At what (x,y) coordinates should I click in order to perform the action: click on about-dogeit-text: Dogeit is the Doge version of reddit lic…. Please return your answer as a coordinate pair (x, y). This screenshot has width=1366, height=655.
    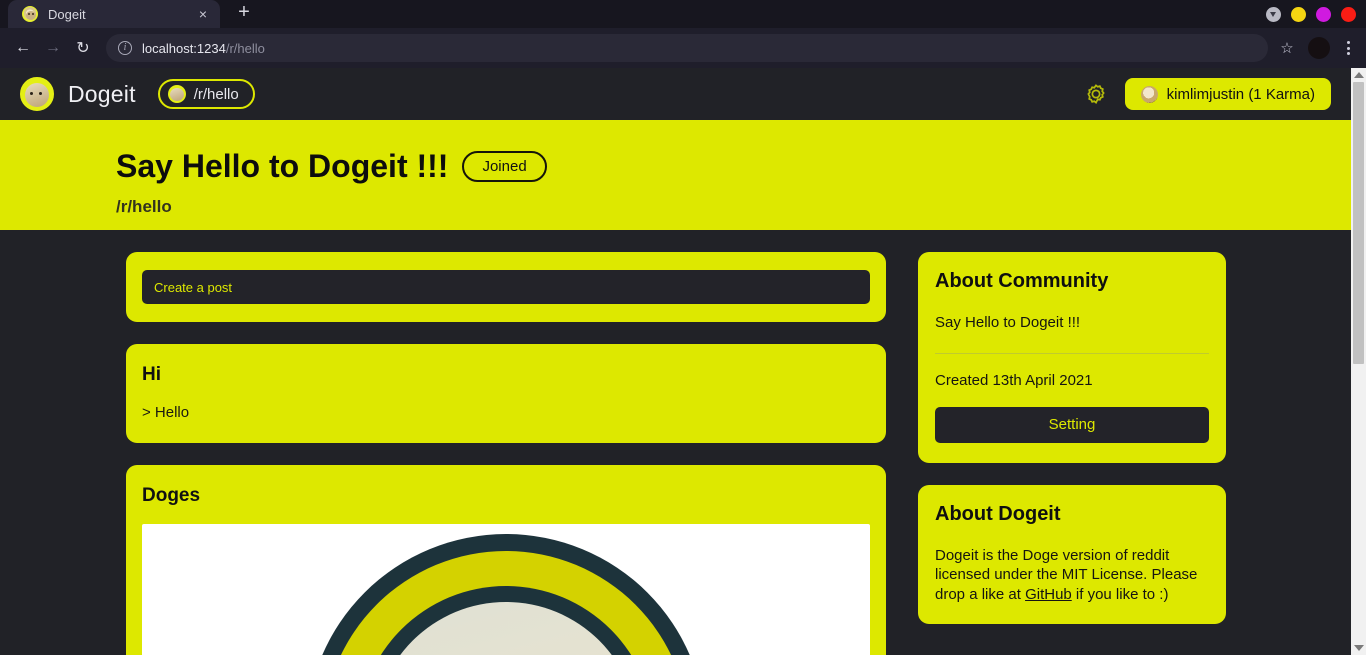
    Looking at the image, I should click on (1072, 575).